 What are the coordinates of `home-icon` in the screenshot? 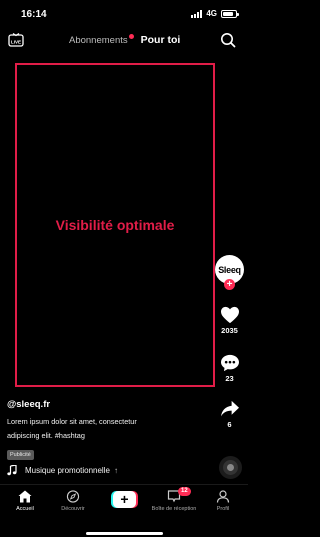 It's located at (25, 496).